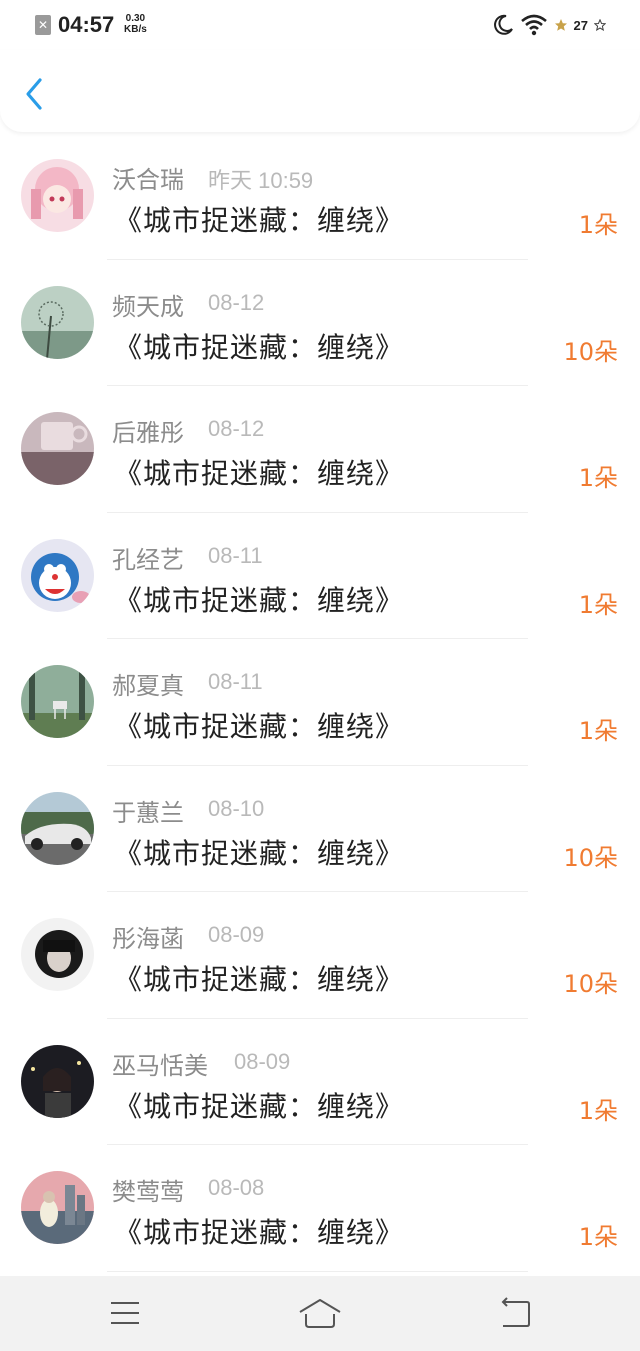  Describe the element at coordinates (86, 24) in the screenshot. I see `status-time: 04:57` at that location.